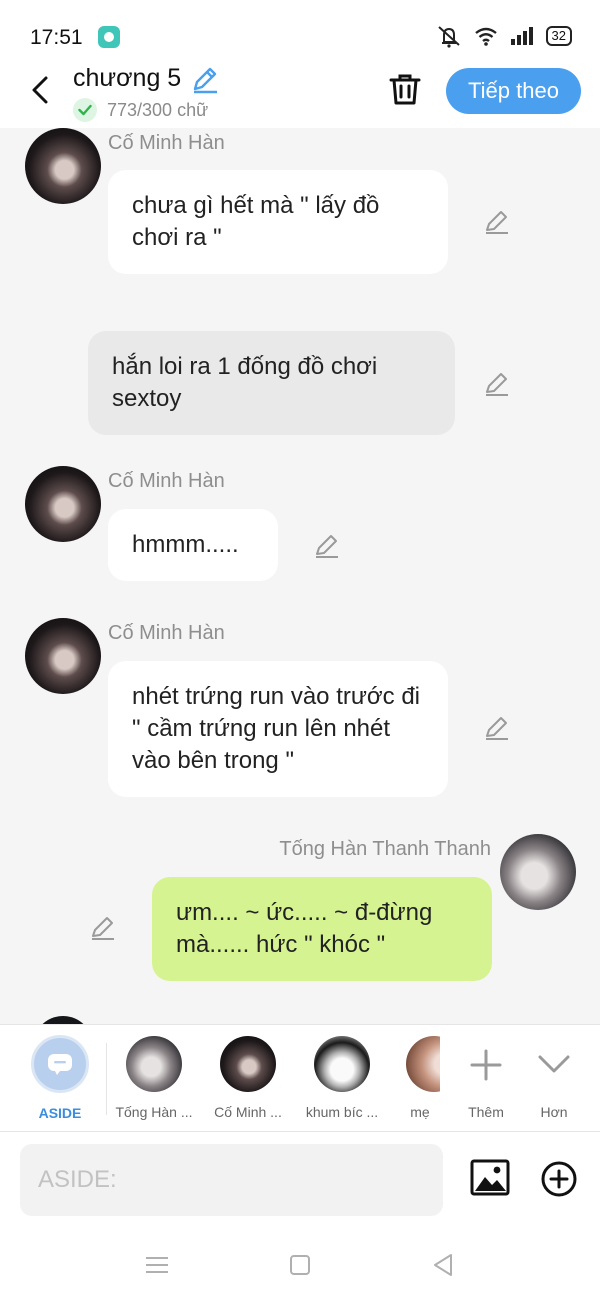  I want to click on more-characters-label: Hơn, so click(554, 1112).